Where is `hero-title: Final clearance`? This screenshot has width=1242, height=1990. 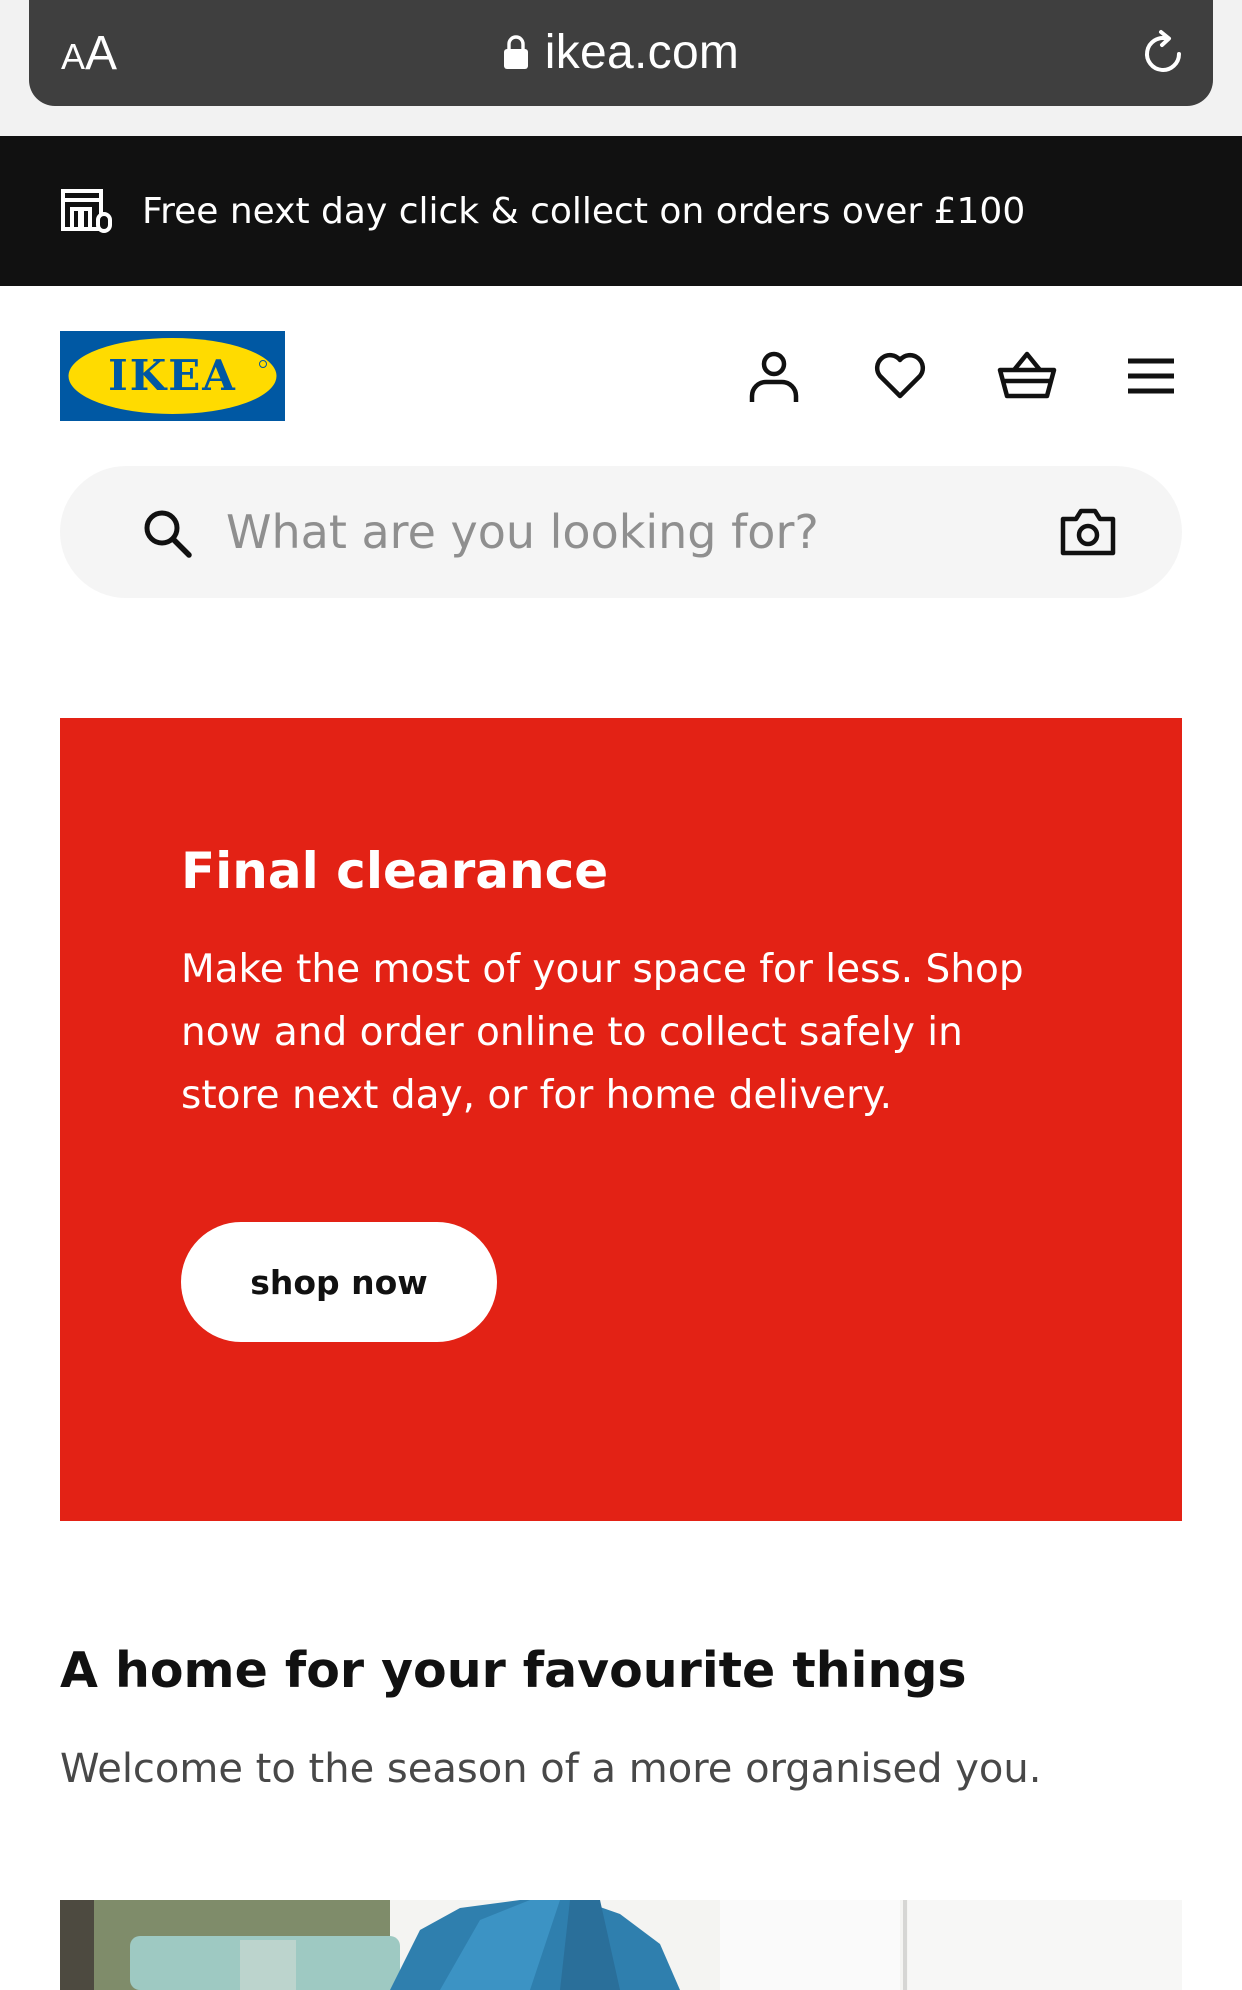
hero-title: Final clearance is located at coordinates (395, 871).